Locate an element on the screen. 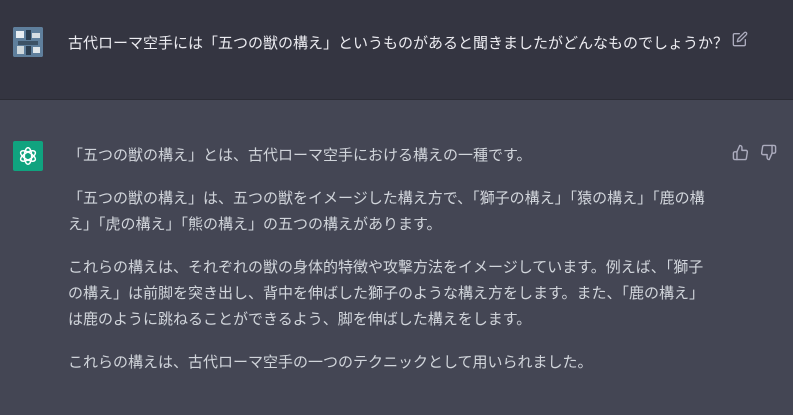  thumbs-down-icon is located at coordinates (768, 152).